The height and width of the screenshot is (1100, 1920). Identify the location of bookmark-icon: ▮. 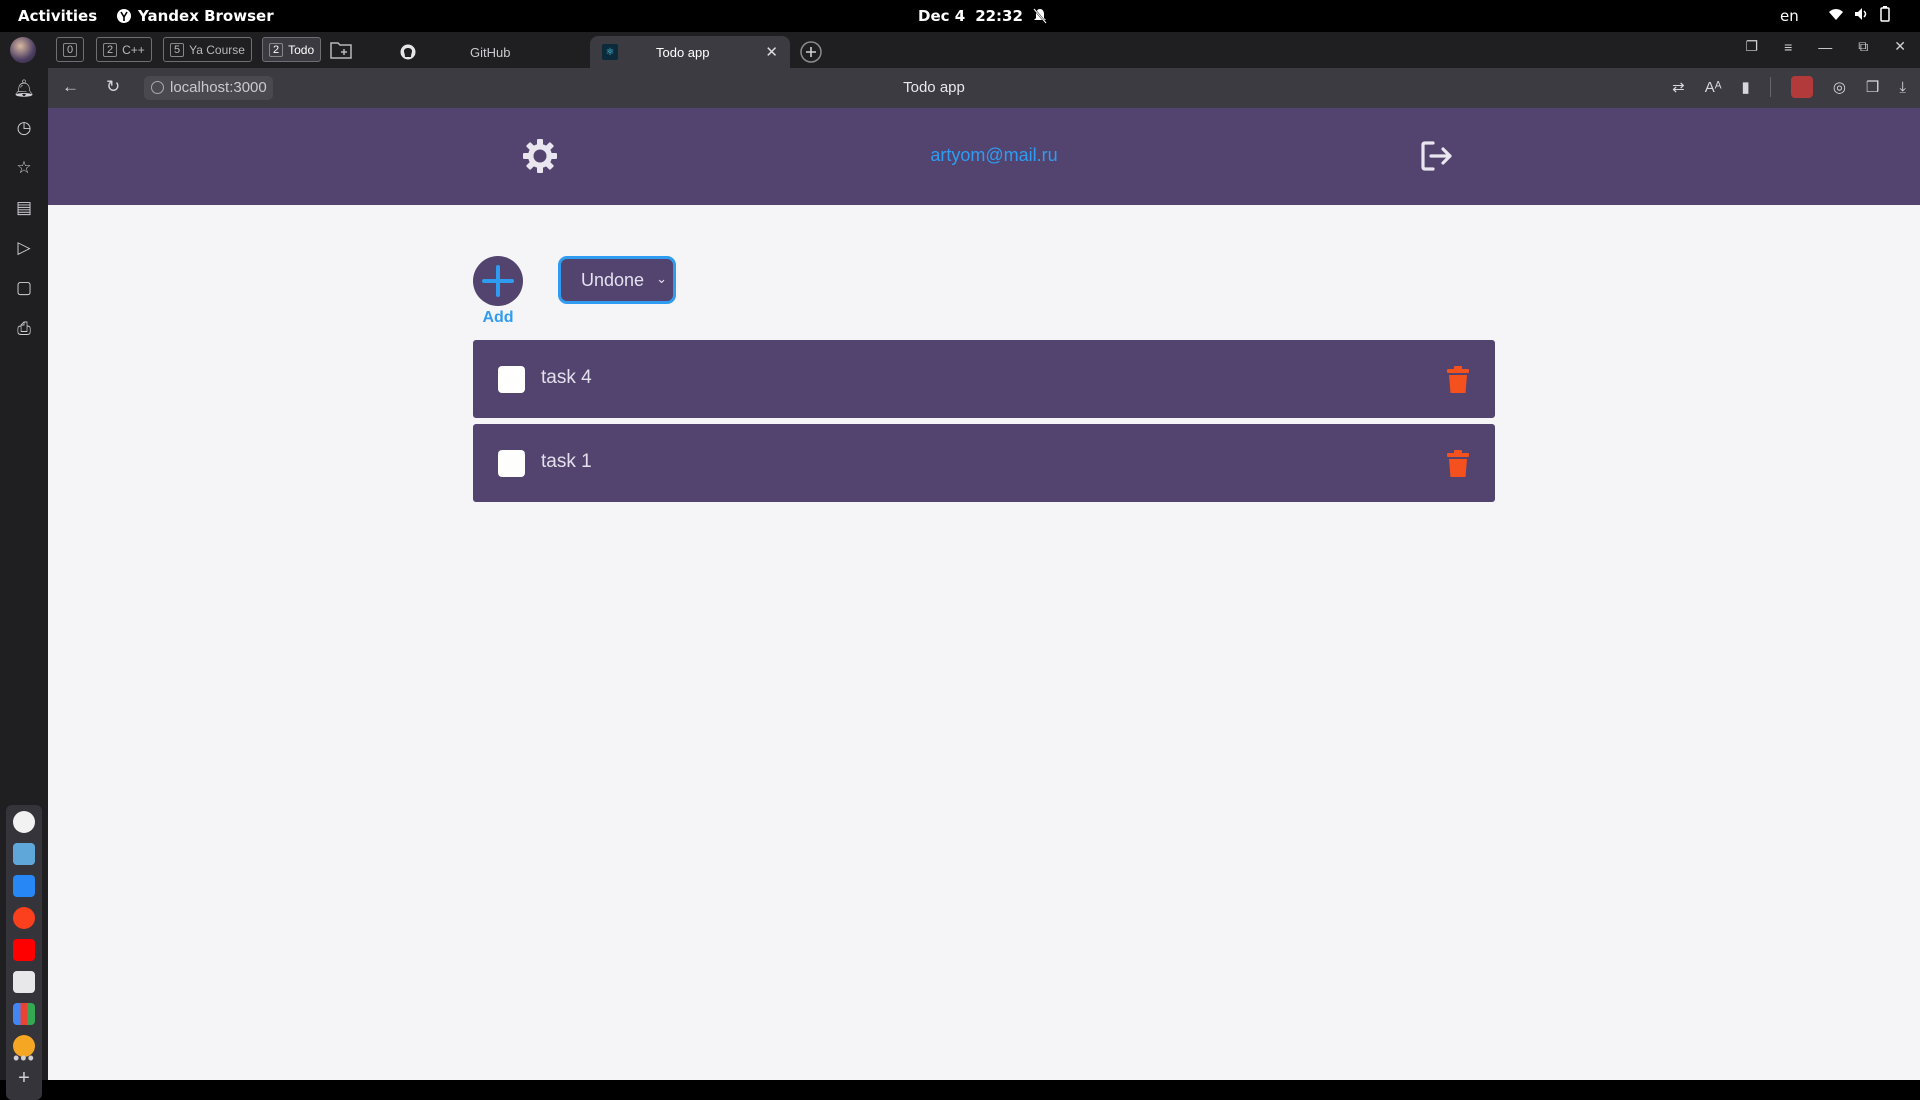
(1746, 87).